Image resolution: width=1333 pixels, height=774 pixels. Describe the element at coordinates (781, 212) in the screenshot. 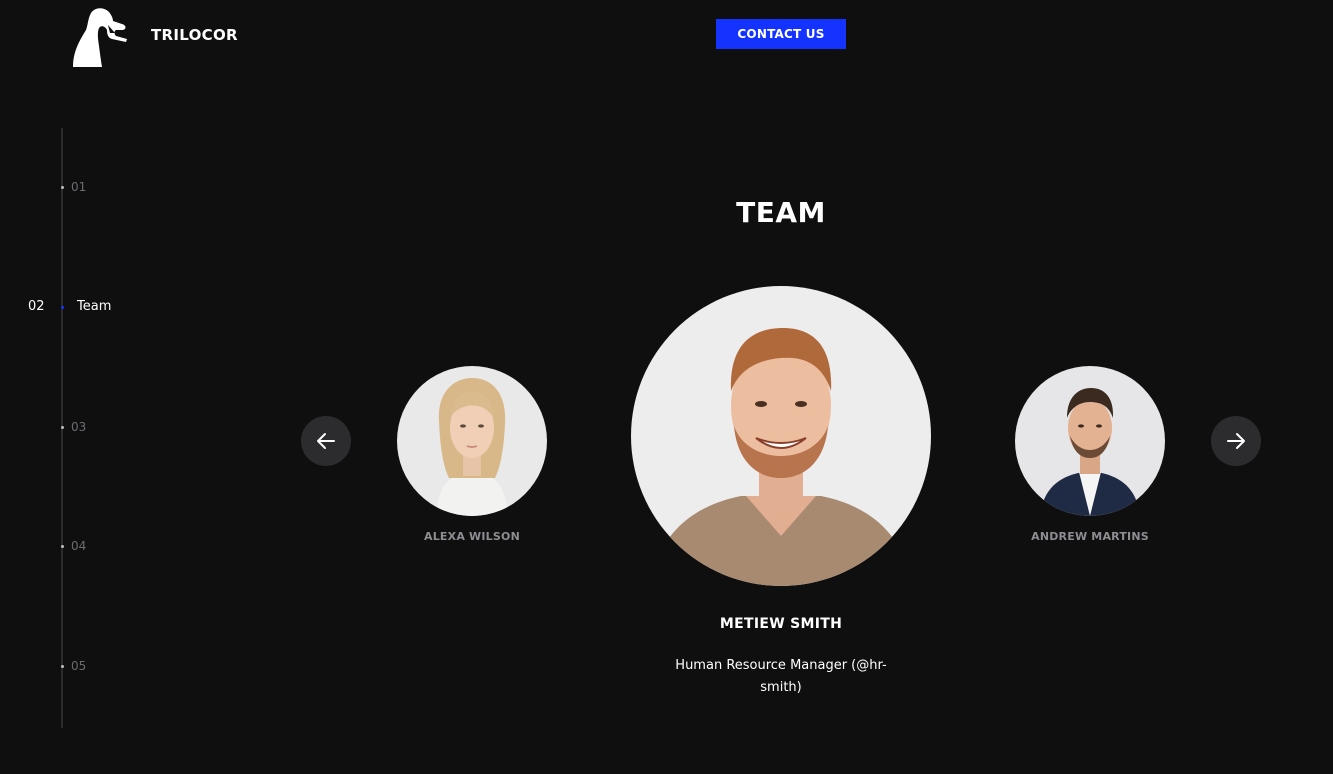

I see `section-title: TEAM` at that location.